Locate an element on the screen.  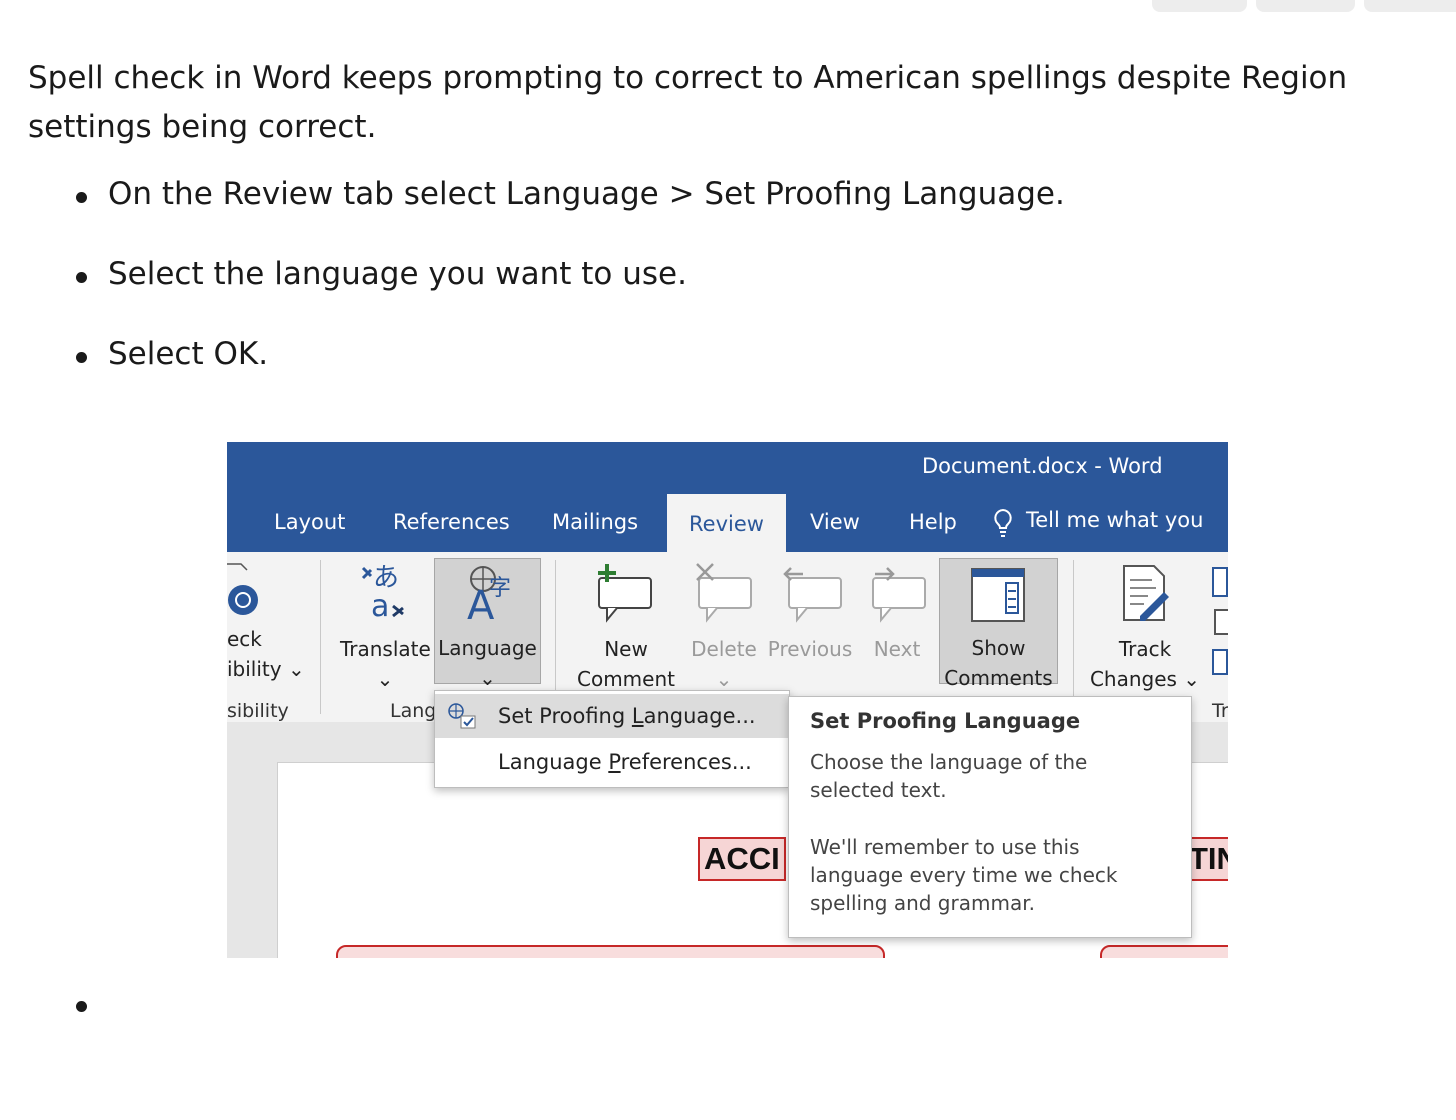
translate-icon: あa is located at coordinates (382, 593).